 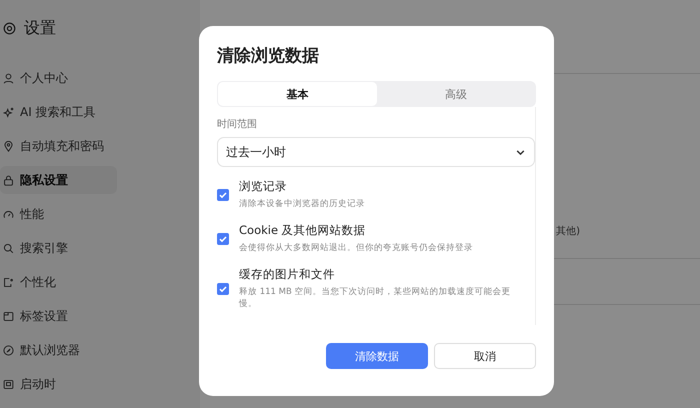 What do you see at coordinates (58, 350) in the screenshot?
I see `sidebar-item: 默认浏览器` at bounding box center [58, 350].